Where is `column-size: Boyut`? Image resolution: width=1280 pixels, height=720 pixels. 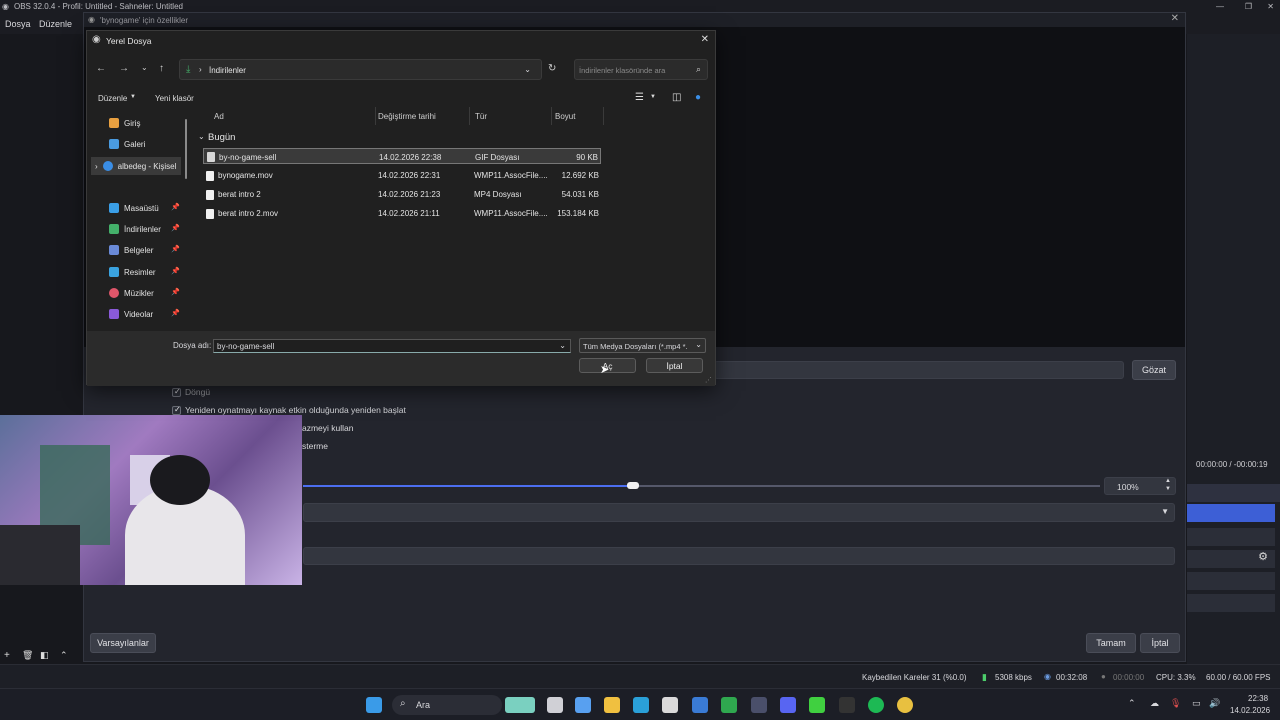
column-size: Boyut is located at coordinates (565, 116).